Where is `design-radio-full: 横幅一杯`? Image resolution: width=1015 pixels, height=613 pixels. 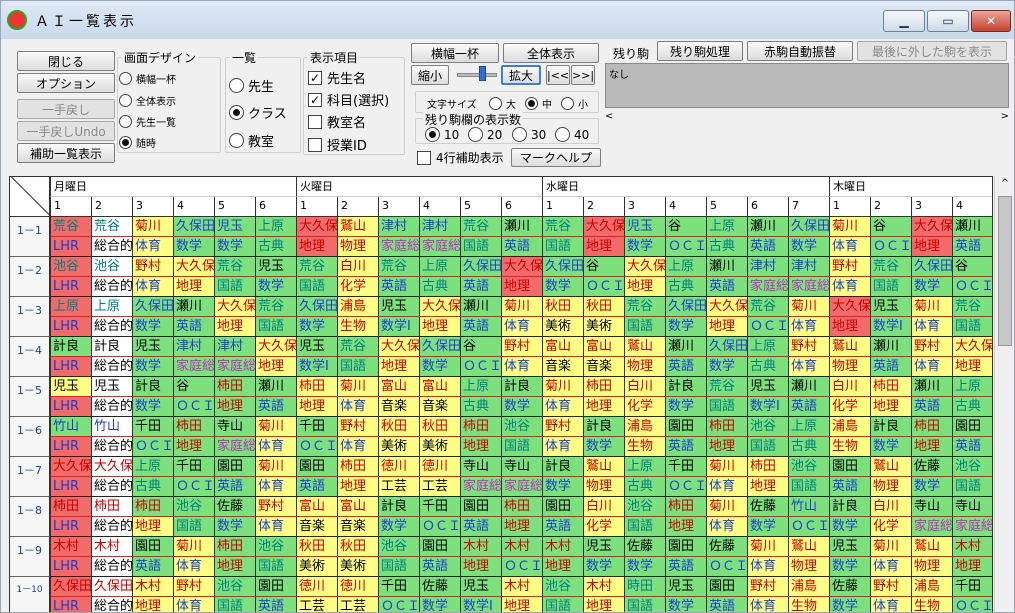 design-radio-full: 横幅一杯 is located at coordinates (147, 78).